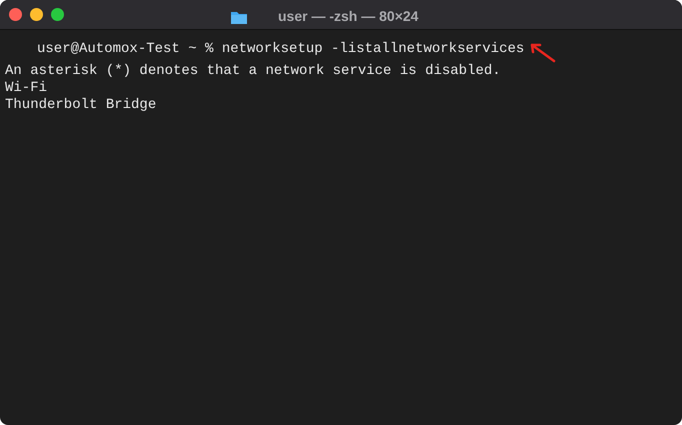 The width and height of the screenshot is (682, 425). I want to click on zoom-button, so click(57, 14).